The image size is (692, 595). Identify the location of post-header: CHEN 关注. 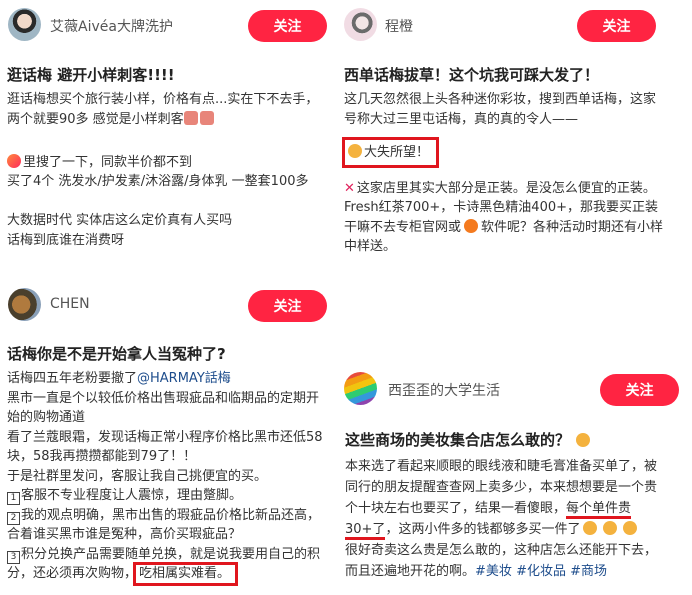
(170, 304).